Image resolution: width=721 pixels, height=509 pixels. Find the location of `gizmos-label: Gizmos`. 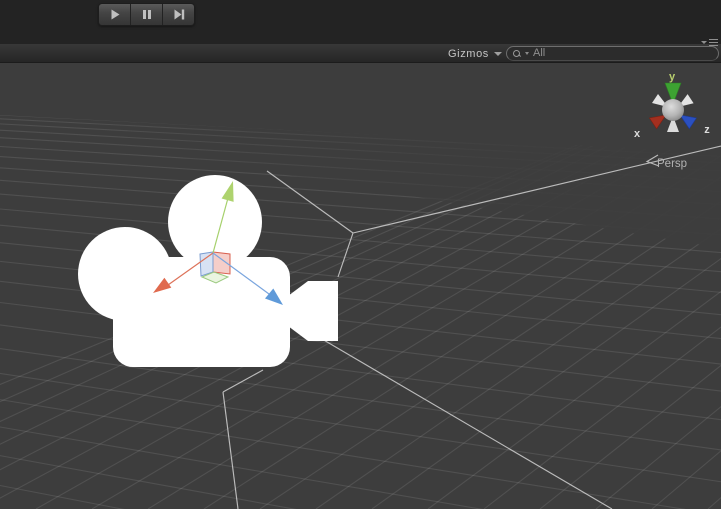

gizmos-label: Gizmos is located at coordinates (468, 53).